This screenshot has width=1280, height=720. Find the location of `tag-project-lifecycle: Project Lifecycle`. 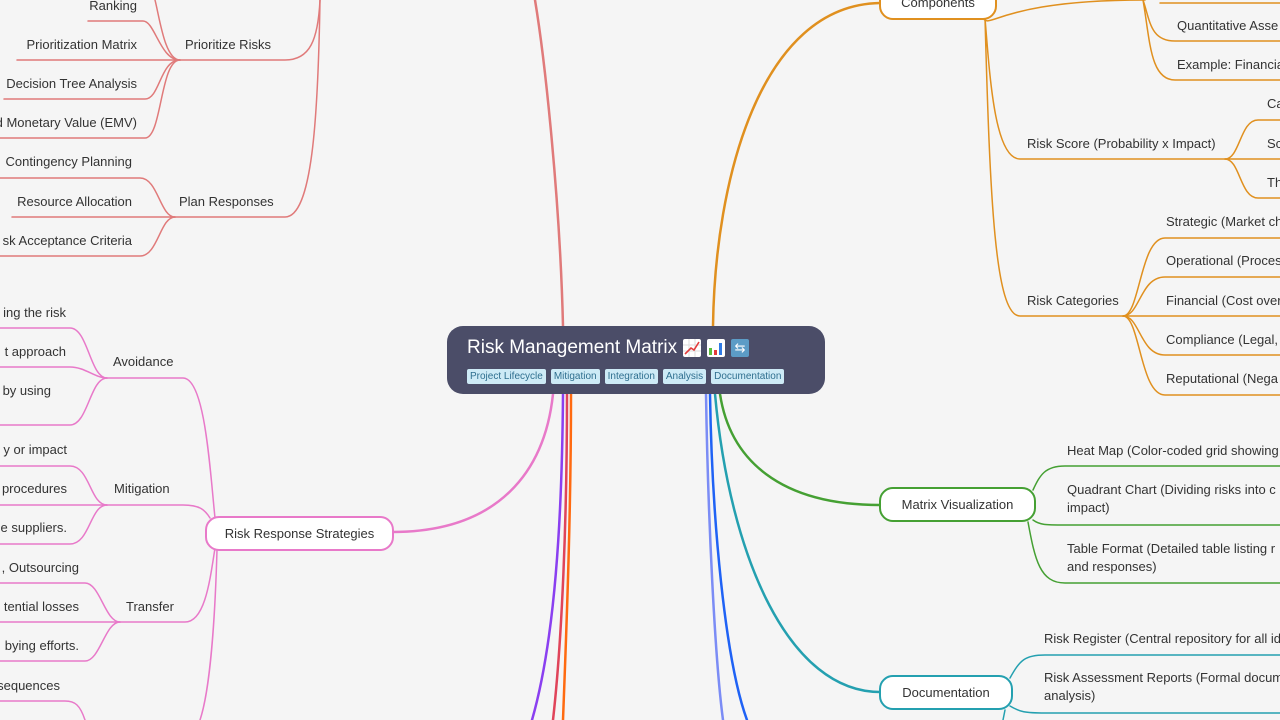

tag-project-lifecycle: Project Lifecycle is located at coordinates (506, 376).